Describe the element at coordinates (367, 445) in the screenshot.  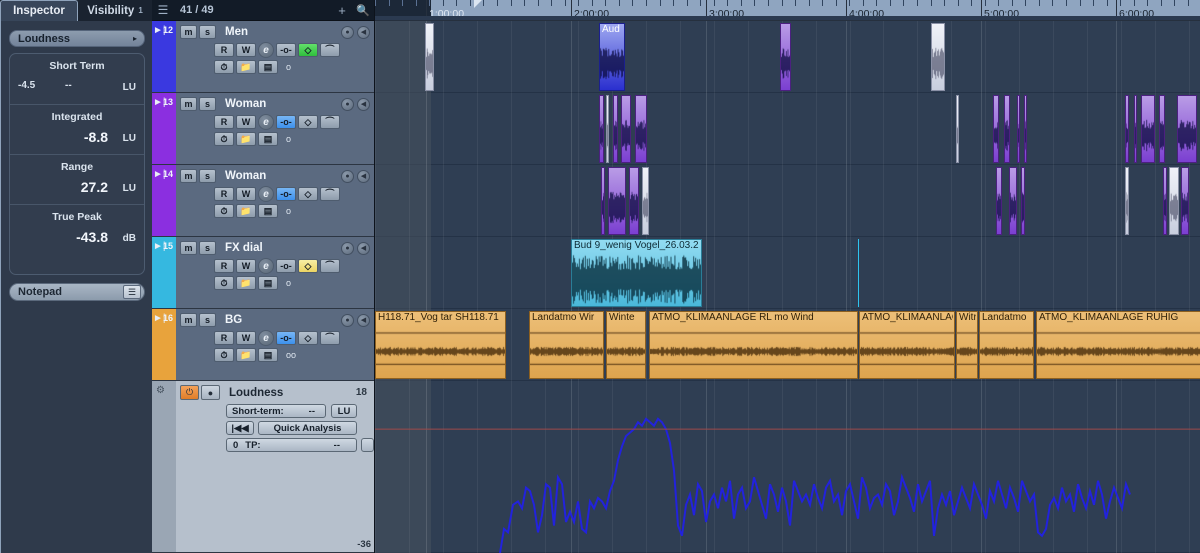
I see `true-peak-extra` at that location.